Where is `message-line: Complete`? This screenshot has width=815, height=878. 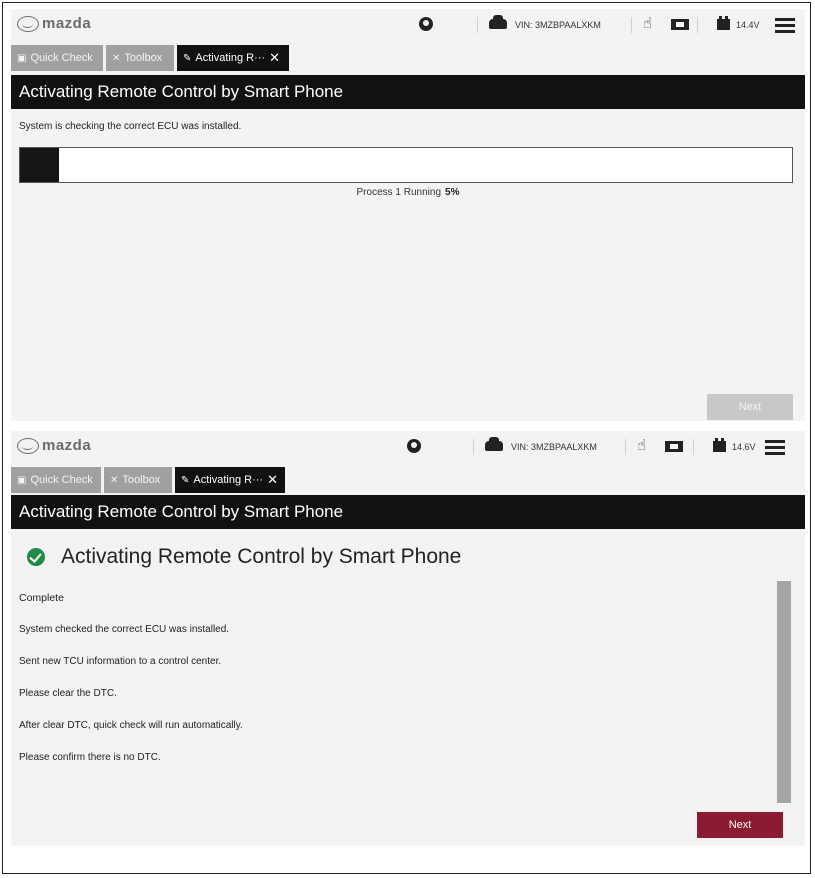
message-line: Complete is located at coordinates (41, 598).